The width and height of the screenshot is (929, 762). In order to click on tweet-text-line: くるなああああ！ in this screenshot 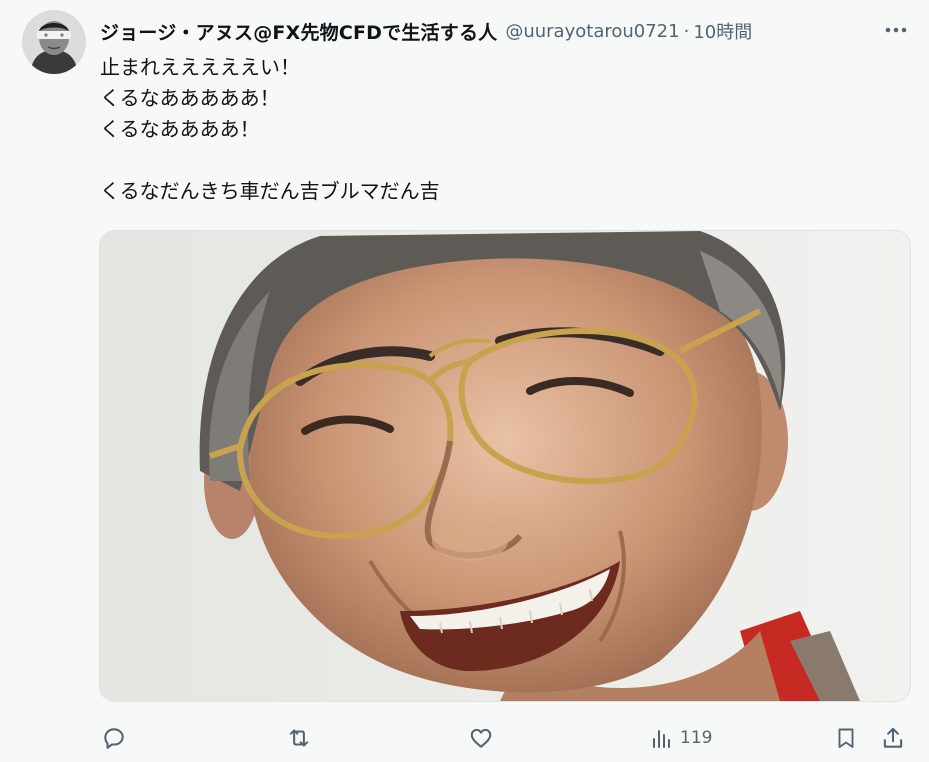, I will do `click(180, 129)`.